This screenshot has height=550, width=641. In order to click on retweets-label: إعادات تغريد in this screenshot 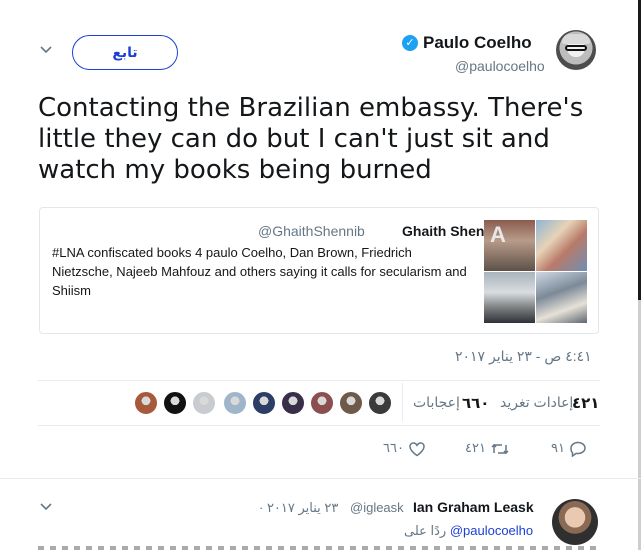, I will do `click(536, 402)`.